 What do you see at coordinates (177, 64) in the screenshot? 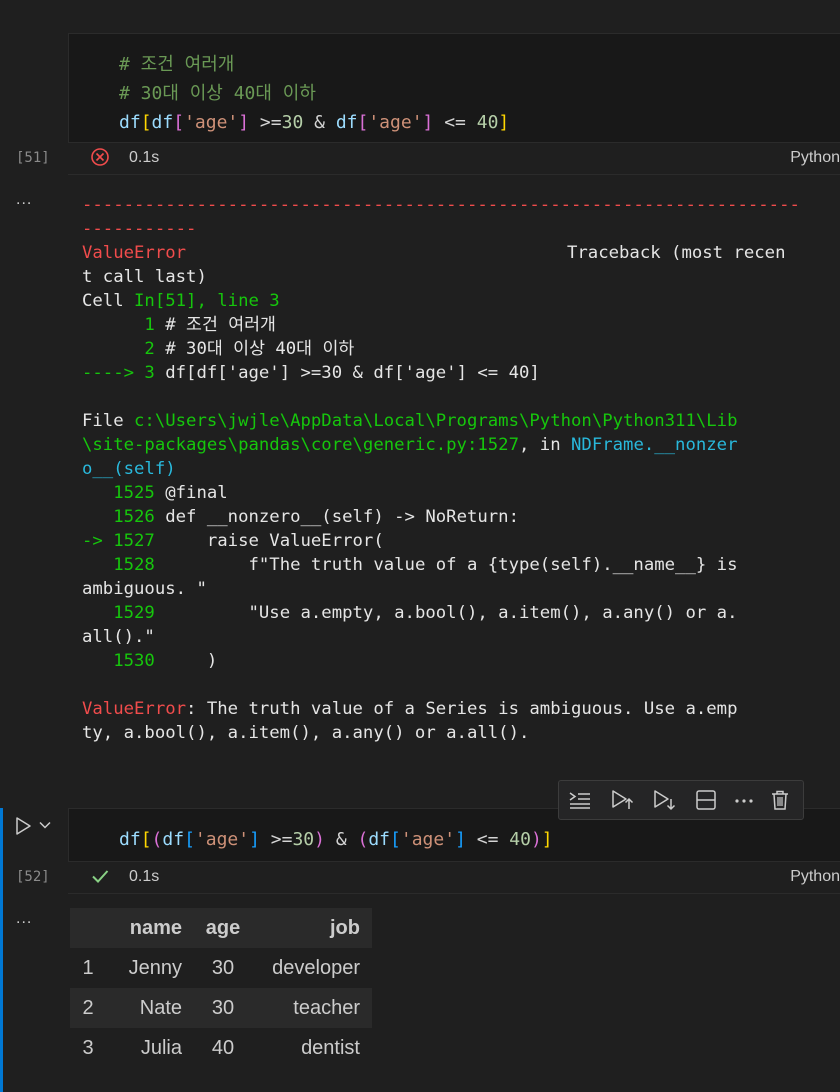
I see `code-line-1: # 조건 여러개` at bounding box center [177, 64].